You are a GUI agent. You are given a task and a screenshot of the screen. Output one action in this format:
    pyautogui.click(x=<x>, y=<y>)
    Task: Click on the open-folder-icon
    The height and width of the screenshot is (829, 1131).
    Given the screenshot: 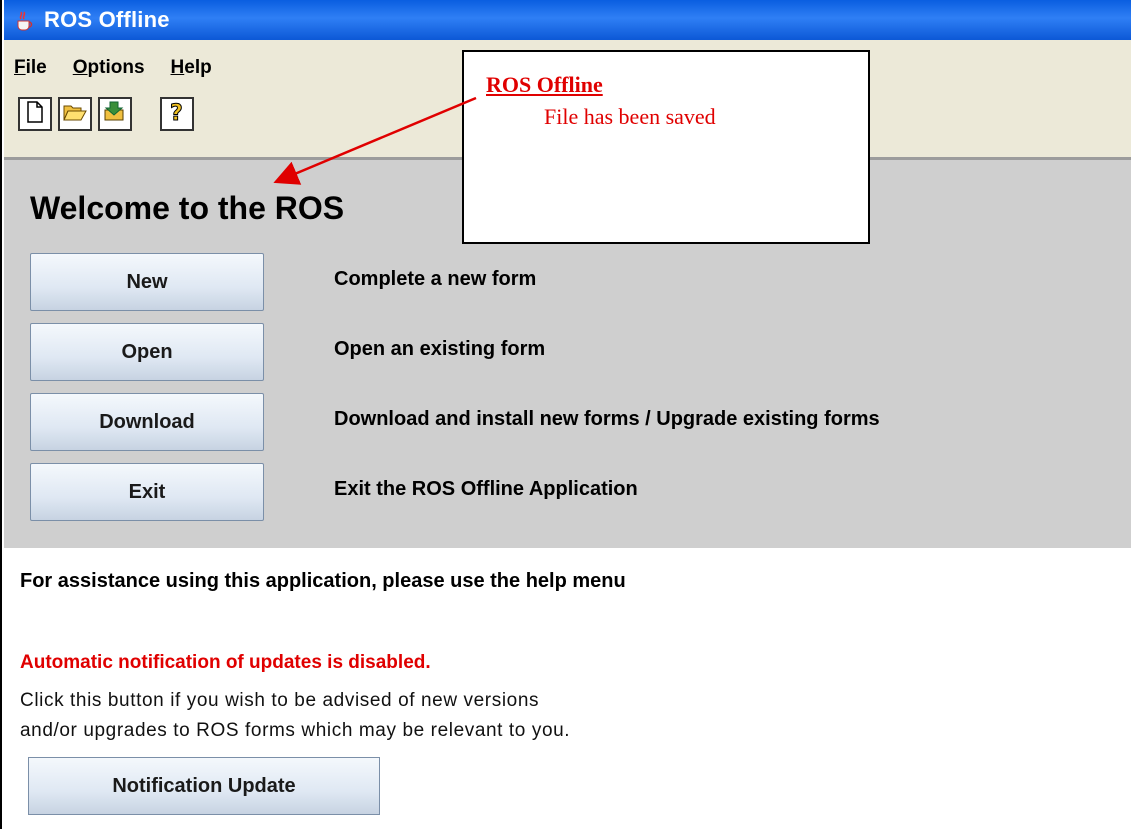 What is the action you would take?
    pyautogui.click(x=75, y=114)
    